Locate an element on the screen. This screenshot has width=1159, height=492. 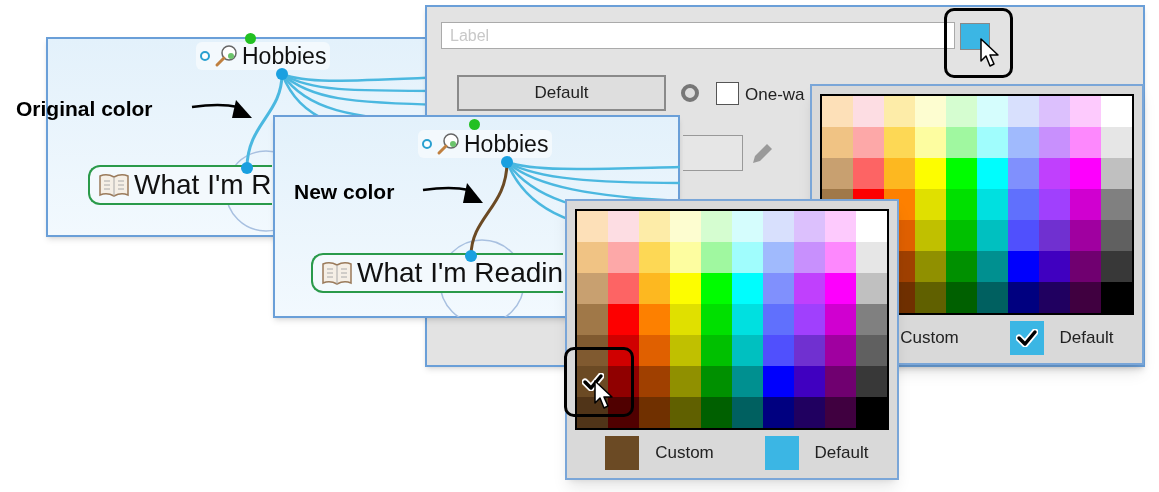
child-node: What I'm Readin is located at coordinates (437, 273).